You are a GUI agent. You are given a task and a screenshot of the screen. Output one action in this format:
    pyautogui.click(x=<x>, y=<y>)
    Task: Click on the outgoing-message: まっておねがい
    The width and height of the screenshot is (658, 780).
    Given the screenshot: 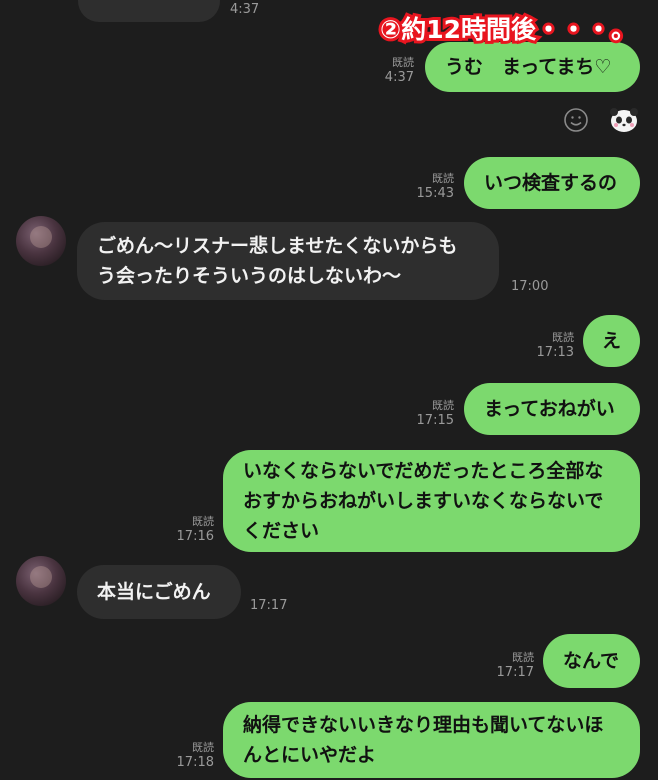 What is the action you would take?
    pyautogui.click(x=552, y=409)
    